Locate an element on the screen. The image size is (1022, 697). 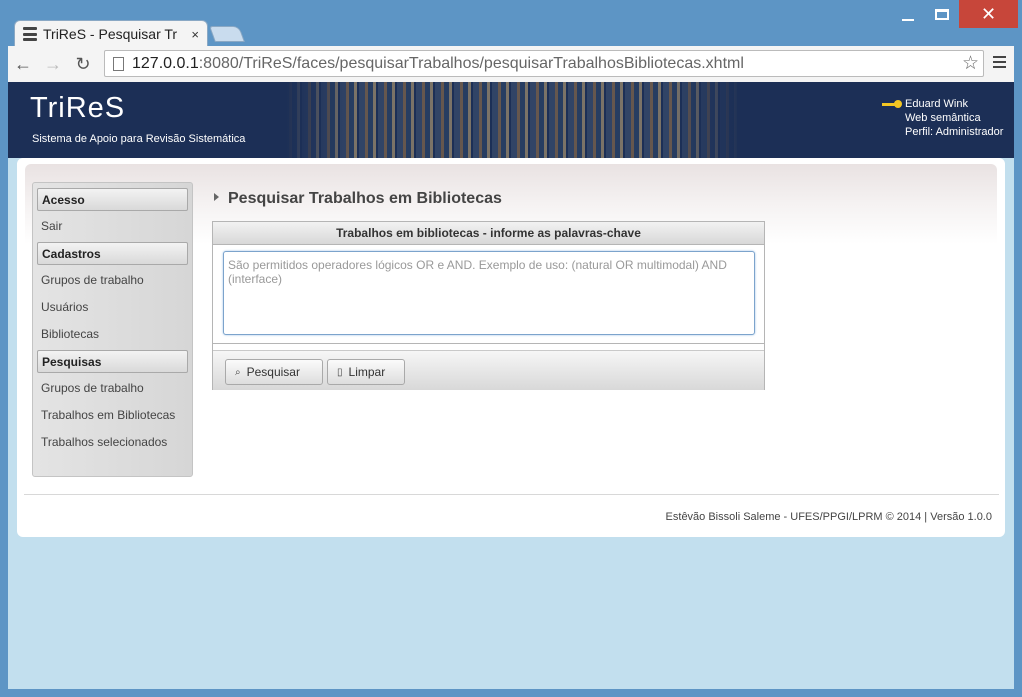
keywords-input is located at coordinates (489, 293).